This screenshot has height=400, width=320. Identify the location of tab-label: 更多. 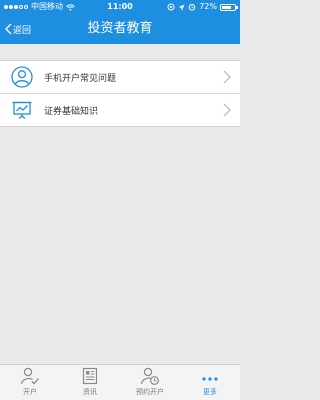
(210, 392).